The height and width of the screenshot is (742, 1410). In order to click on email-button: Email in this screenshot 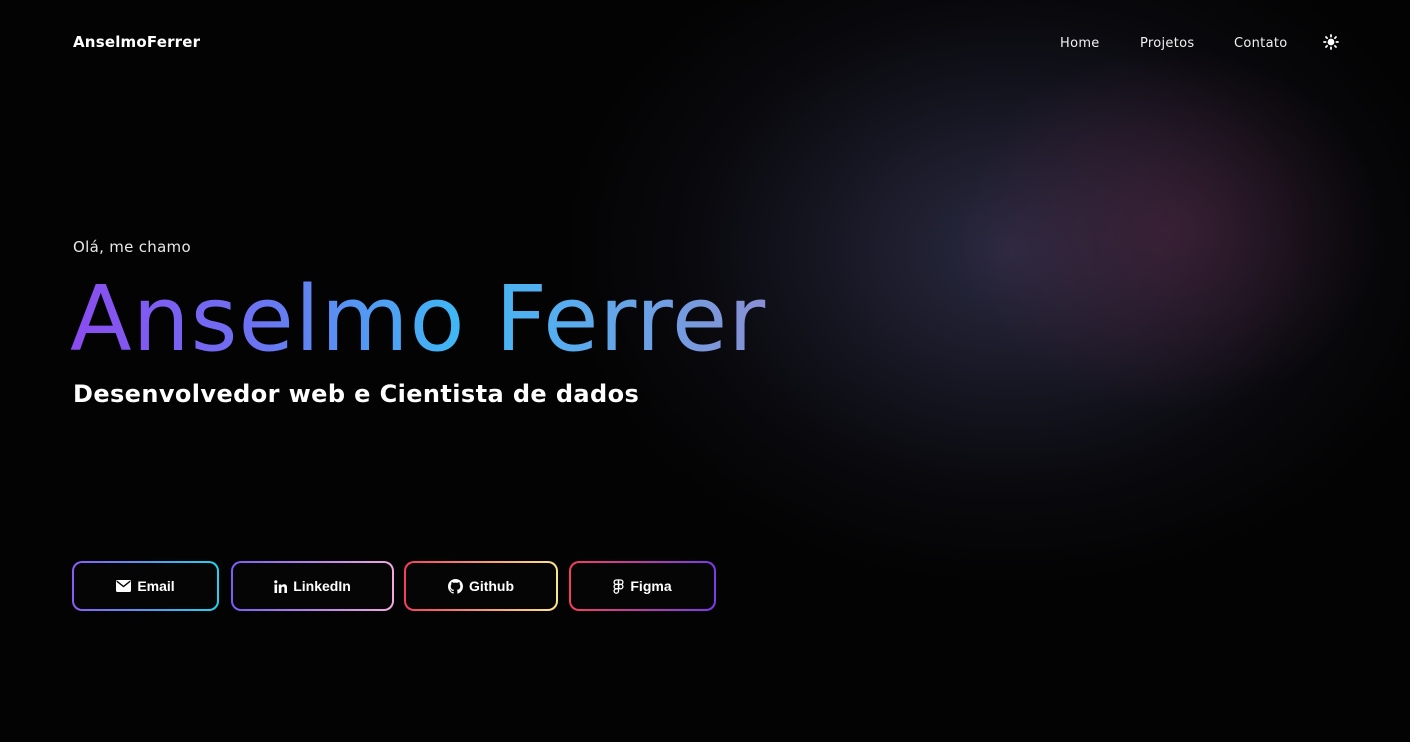, I will do `click(145, 586)`.